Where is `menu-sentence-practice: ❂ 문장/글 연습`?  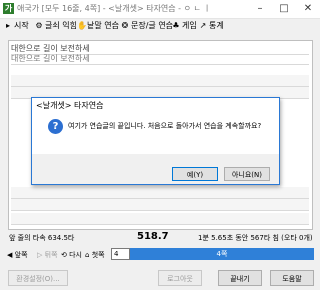 menu-sentence-practice: ❂ 문장/글 연습 is located at coordinates (147, 25).